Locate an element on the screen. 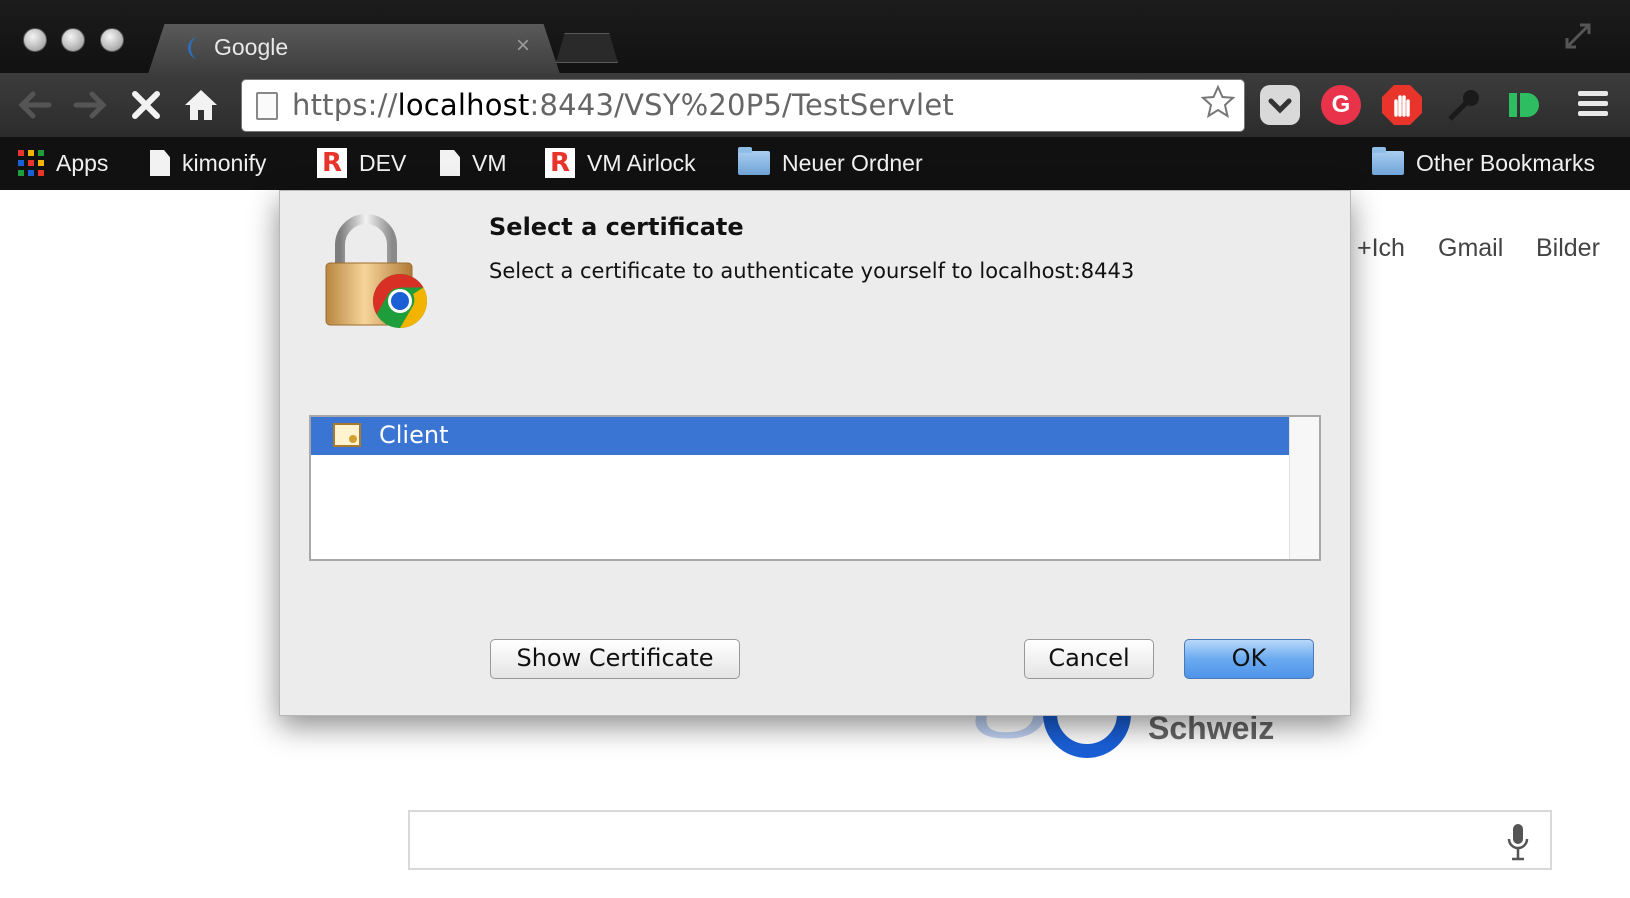  title-bar: Google × is located at coordinates (815, 37).